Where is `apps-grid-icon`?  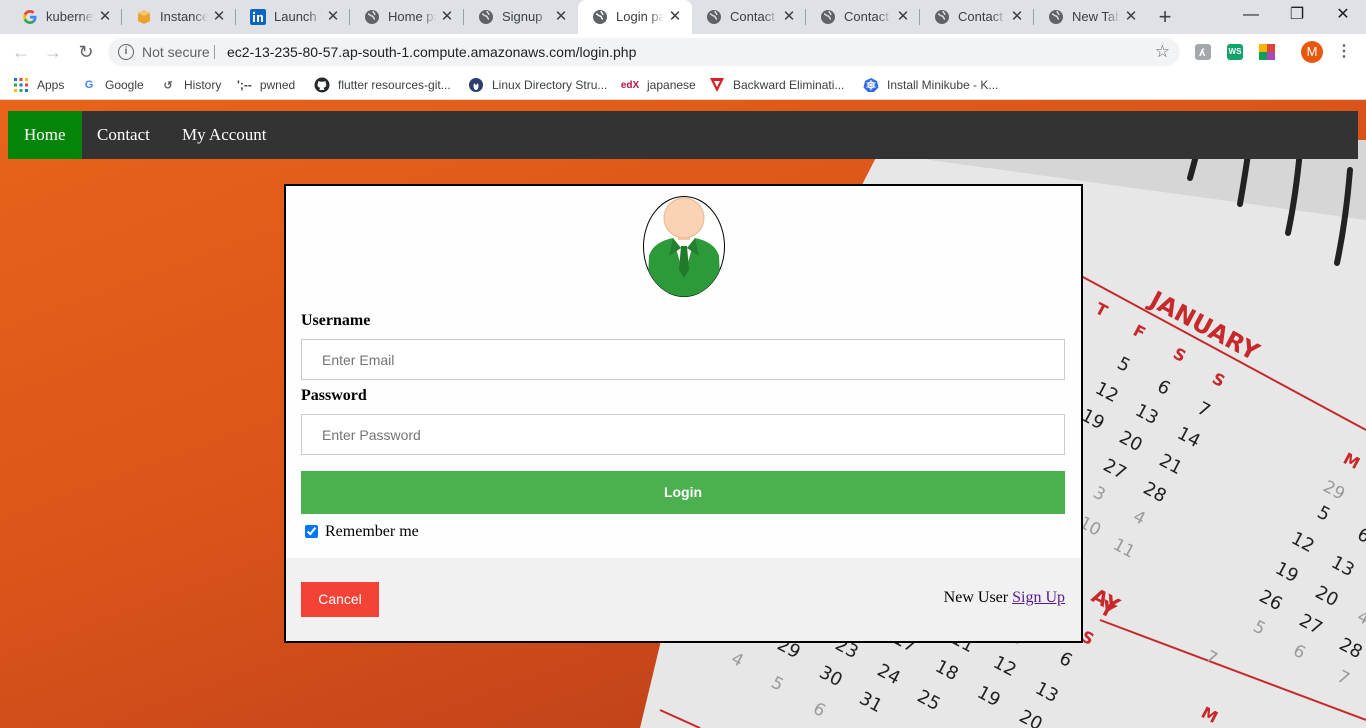 apps-grid-icon is located at coordinates (21, 85).